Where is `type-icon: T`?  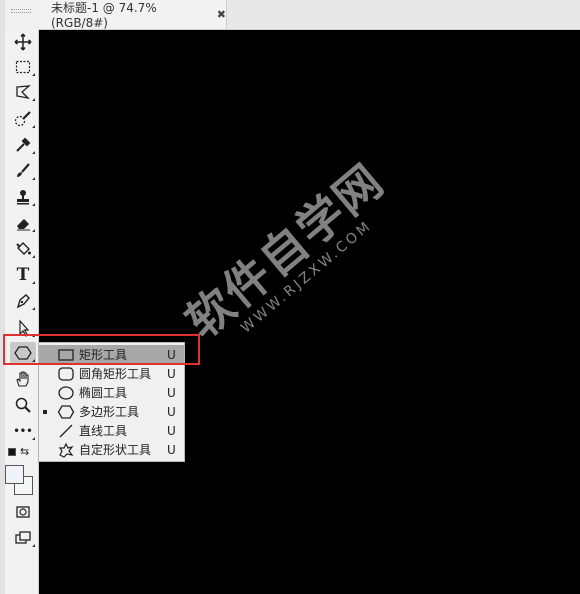 type-icon: T is located at coordinates (23, 275).